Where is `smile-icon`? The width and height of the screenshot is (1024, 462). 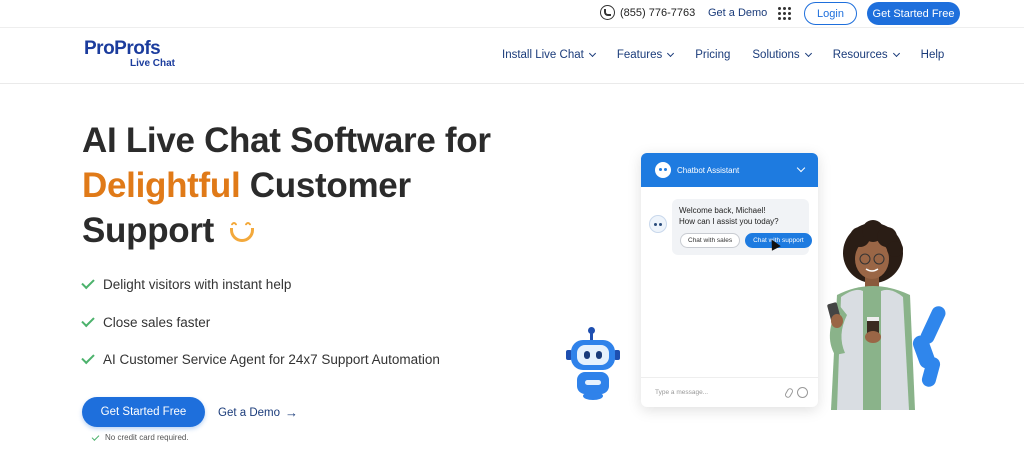 smile-icon is located at coordinates (242, 233).